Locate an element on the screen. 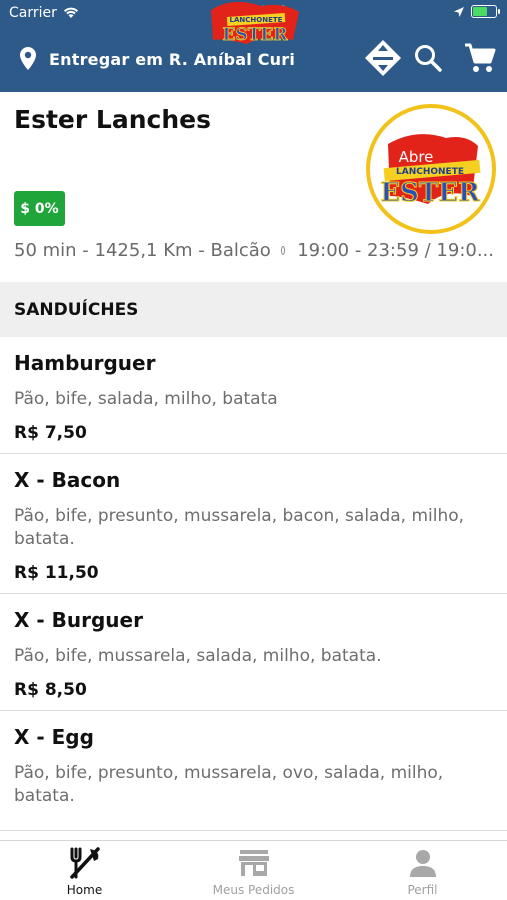  status-indicators is located at coordinates (476, 11).